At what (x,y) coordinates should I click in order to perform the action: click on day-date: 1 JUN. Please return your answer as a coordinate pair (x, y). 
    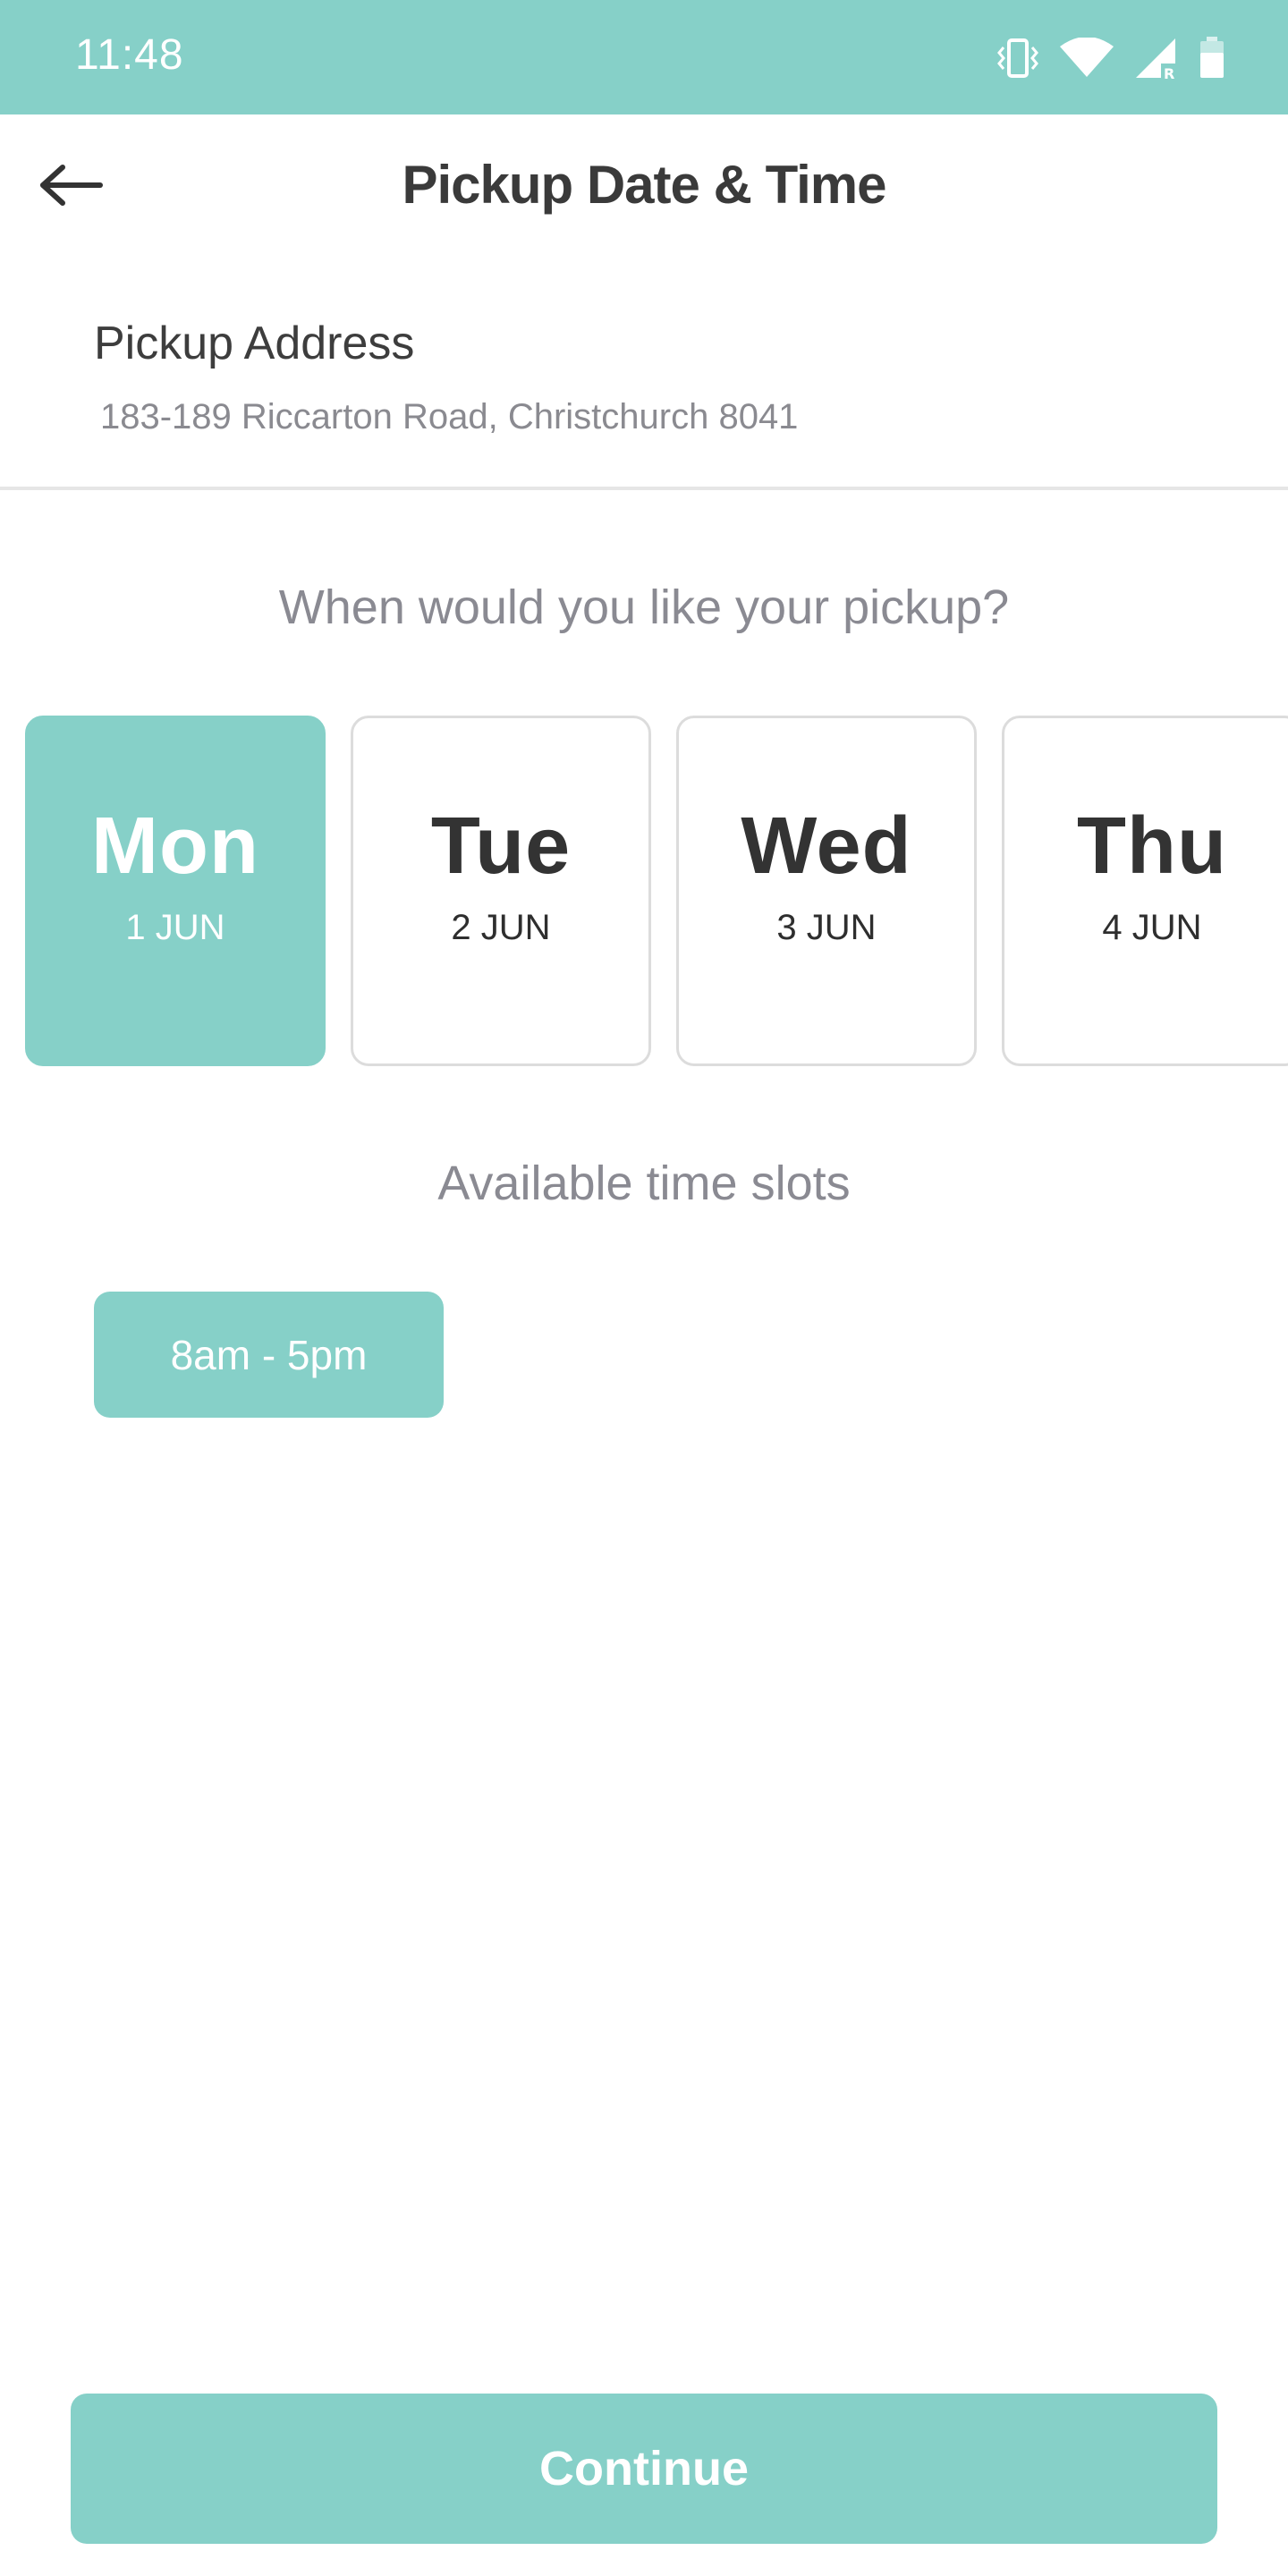
    Looking at the image, I should click on (175, 927).